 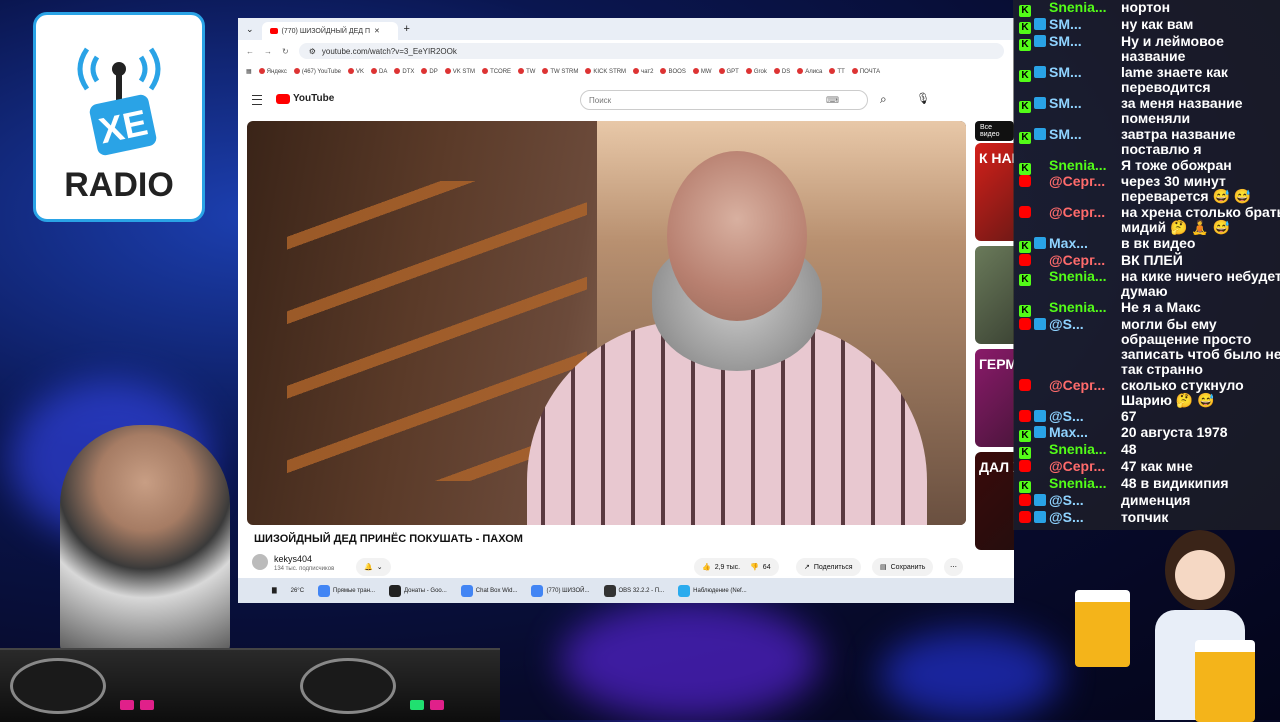 What do you see at coordinates (953, 567) in the screenshot?
I see `more-actions-button: ⋯` at bounding box center [953, 567].